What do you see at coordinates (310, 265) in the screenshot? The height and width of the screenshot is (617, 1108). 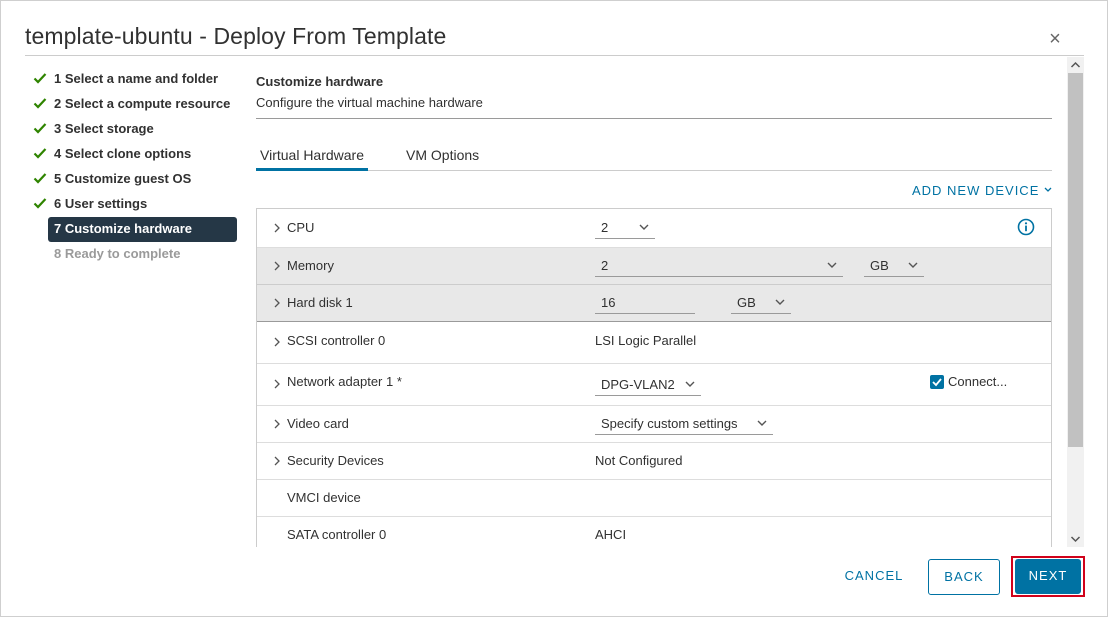 I see `memory-label: Memory` at bounding box center [310, 265].